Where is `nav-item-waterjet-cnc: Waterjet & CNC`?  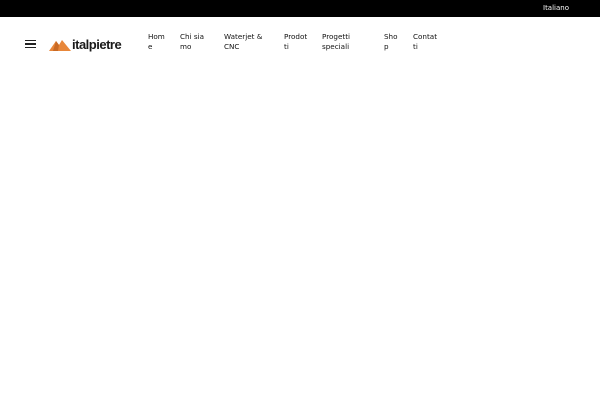
nav-item-waterjet-cnc: Waterjet & CNC is located at coordinates (246, 42).